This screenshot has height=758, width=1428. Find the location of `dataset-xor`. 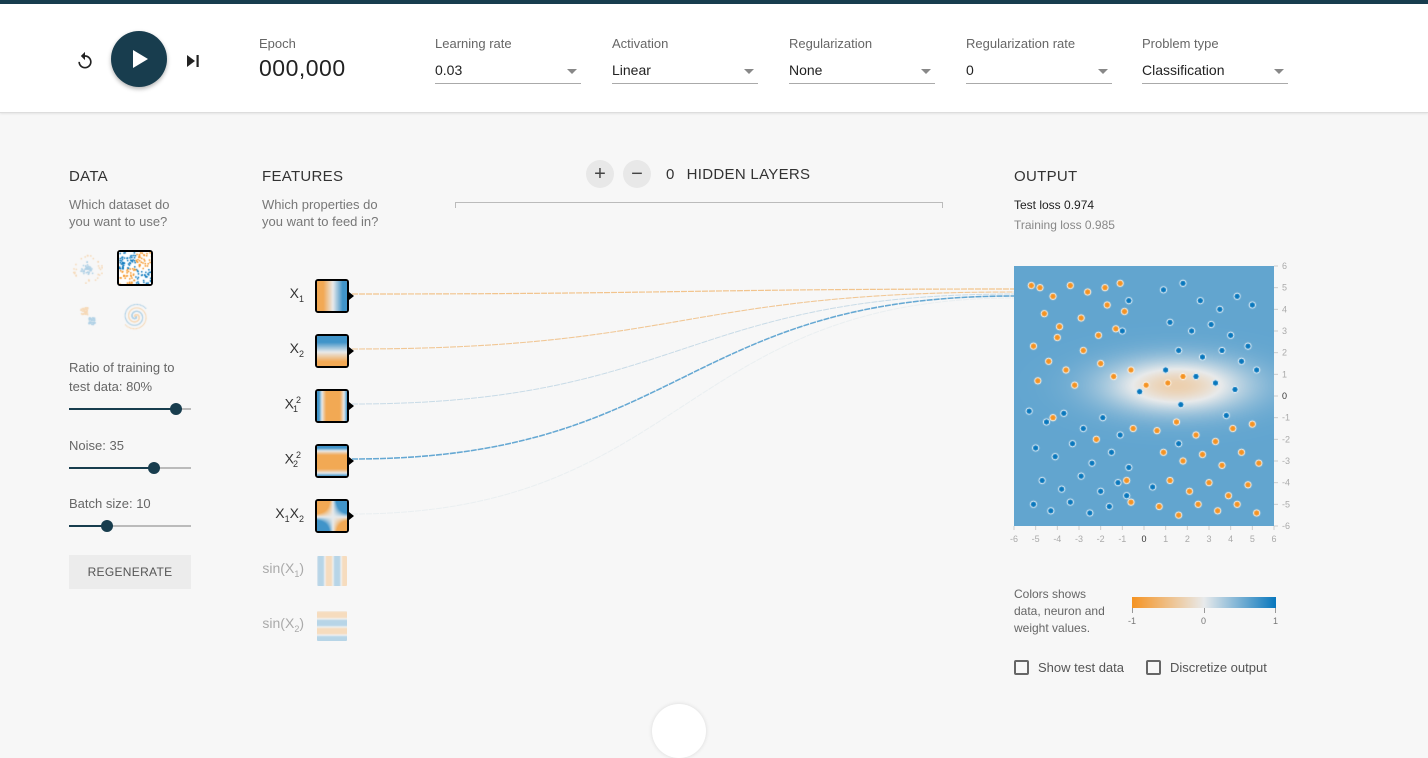

dataset-xor is located at coordinates (135, 268).